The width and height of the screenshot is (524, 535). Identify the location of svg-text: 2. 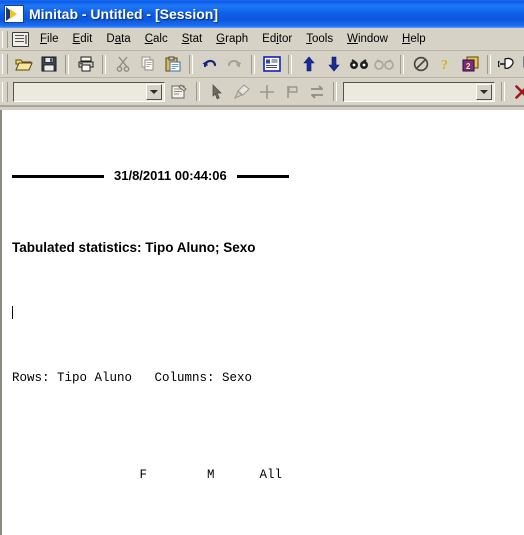
(468, 66).